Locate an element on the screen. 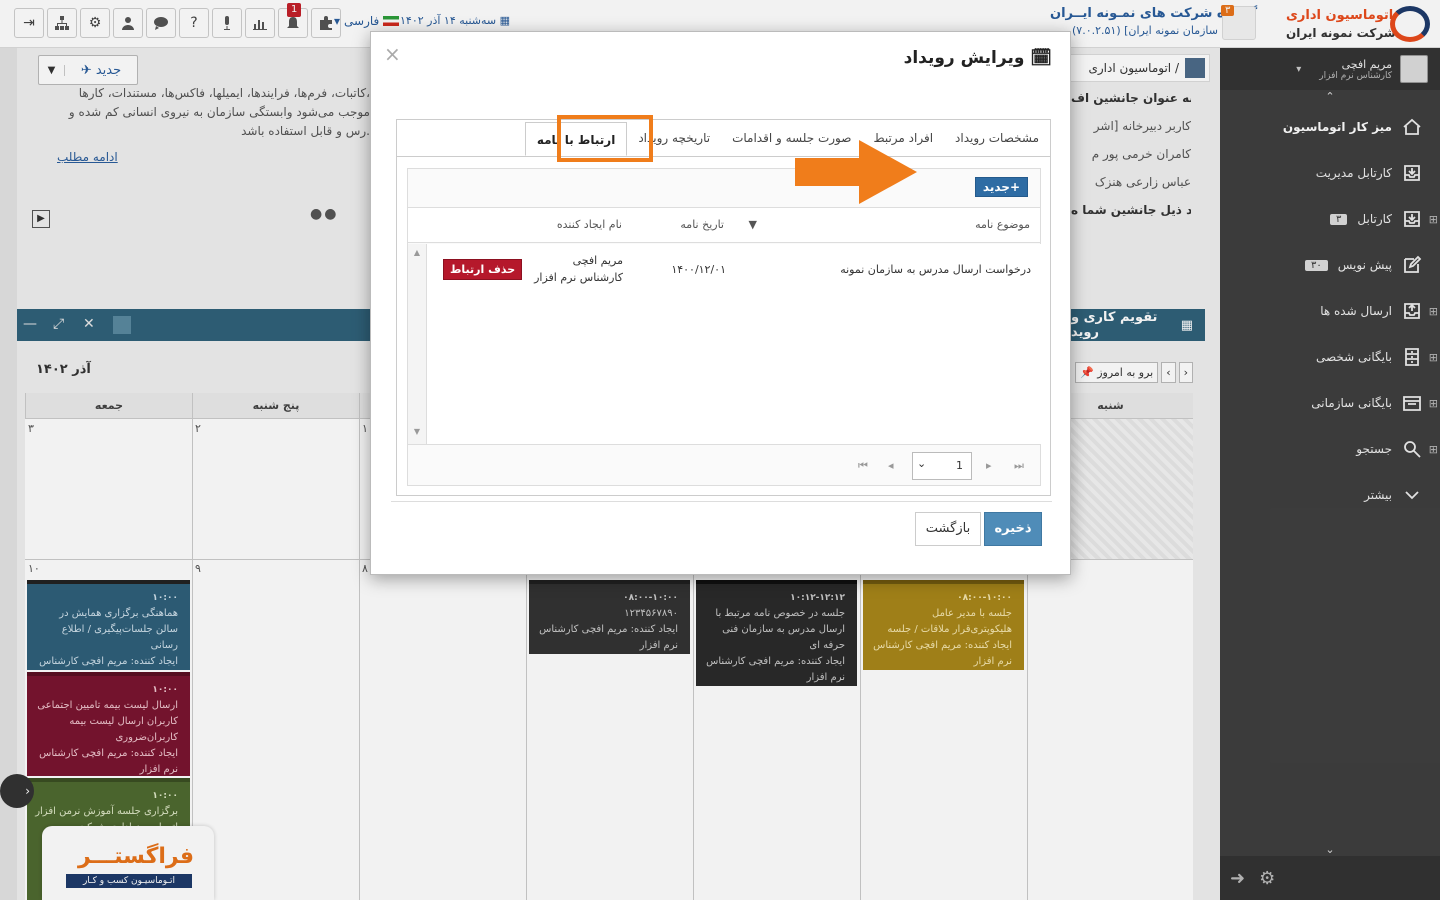  remove-link-button: حذف ارتباط is located at coordinates (483, 269).